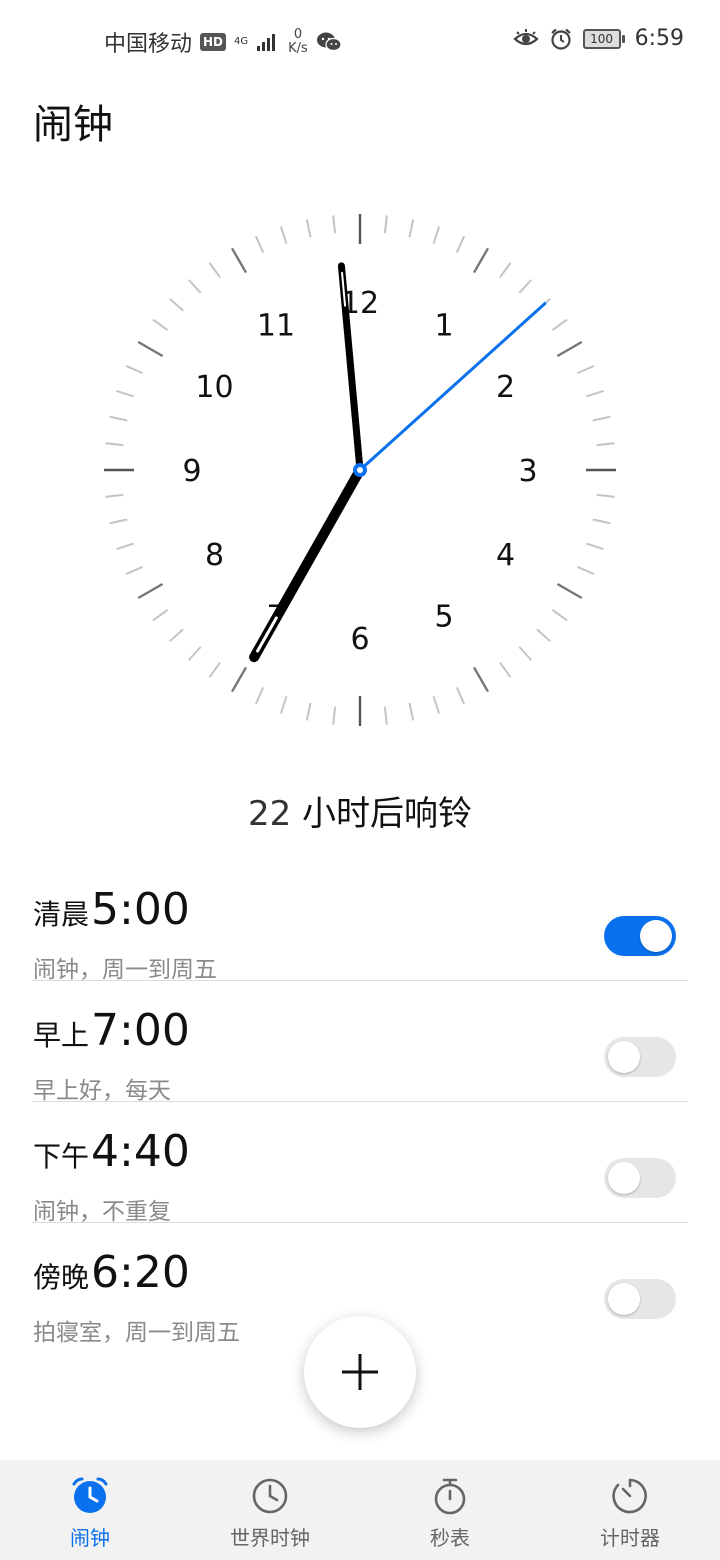 This screenshot has width=720, height=1560. What do you see at coordinates (360, 1163) in the screenshot?
I see `alarm-item: 下午 4:40 闹钟，不重复` at bounding box center [360, 1163].